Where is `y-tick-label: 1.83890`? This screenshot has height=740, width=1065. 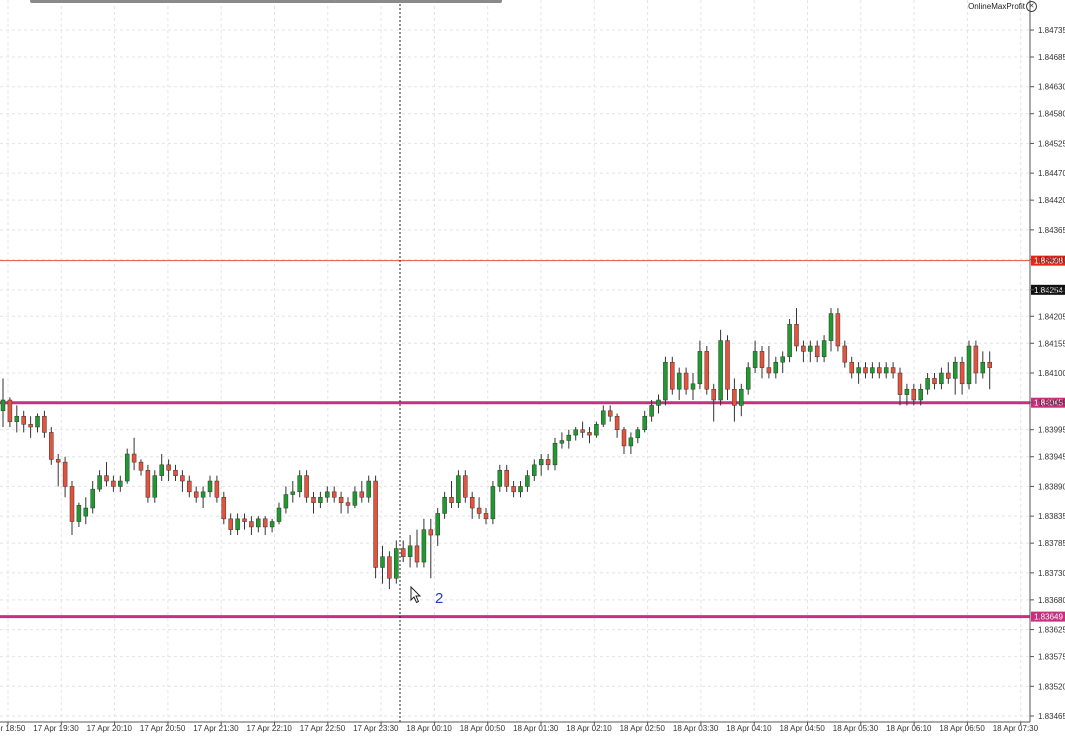
y-tick-label: 1.83890 is located at coordinates (1051, 486).